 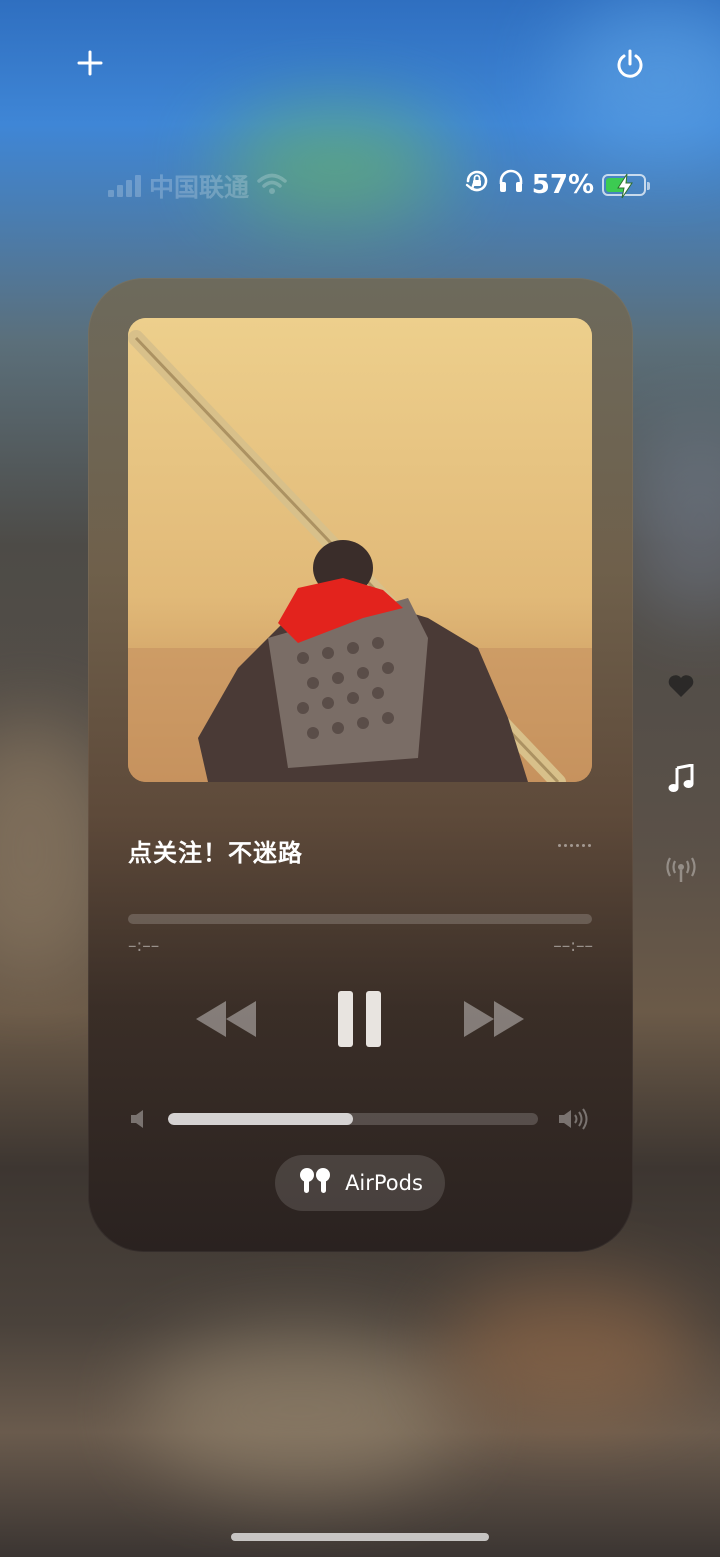 What do you see at coordinates (681, 779) in the screenshot?
I see `music-note-icon` at bounding box center [681, 779].